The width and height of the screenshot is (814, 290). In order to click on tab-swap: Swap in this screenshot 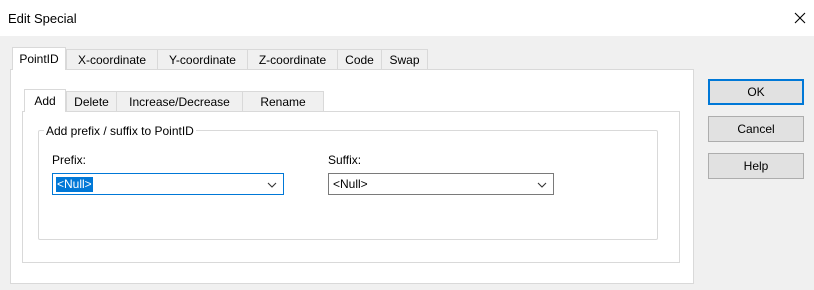, I will do `click(404, 59)`.